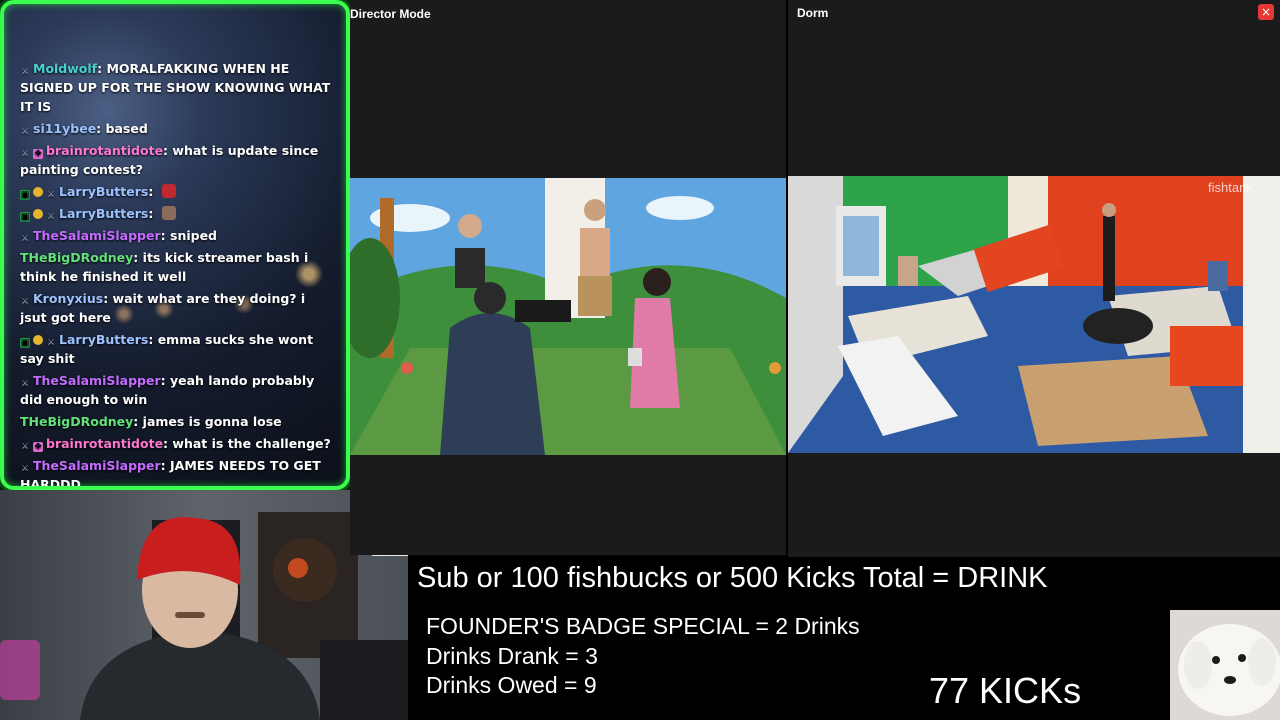 This screenshot has height=720, width=1280. What do you see at coordinates (64, 128) in the screenshot?
I see `chat-username: si11ybee` at bounding box center [64, 128].